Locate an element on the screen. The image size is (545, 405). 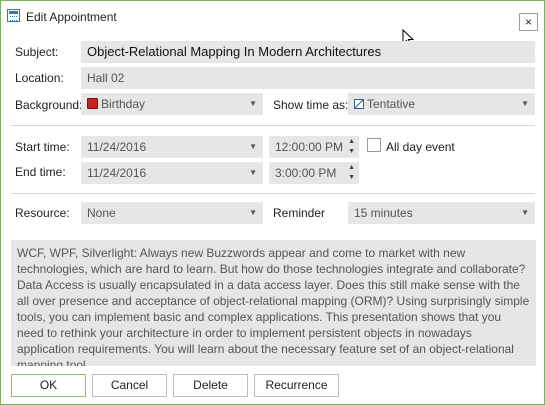
resource-value: None is located at coordinates (101, 213).